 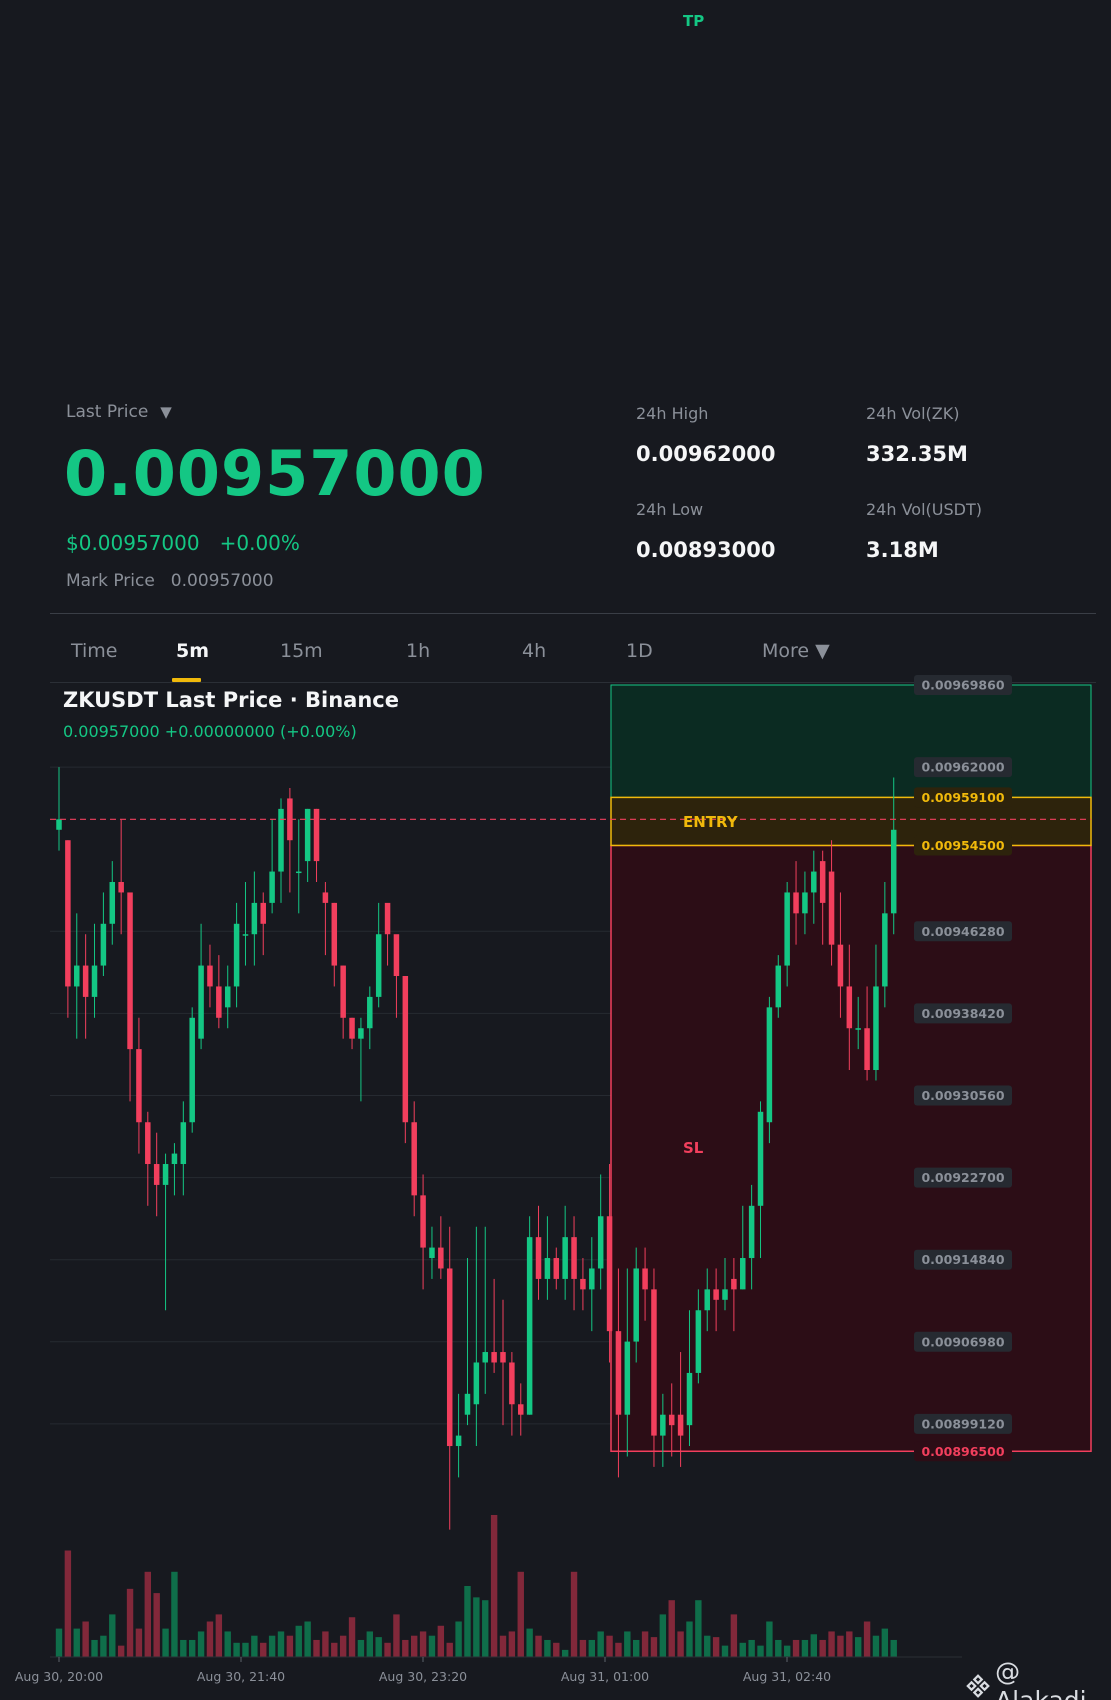 What do you see at coordinates (423, 1676) in the screenshot?
I see `x-tick-label: Aug 30, 23:20` at bounding box center [423, 1676].